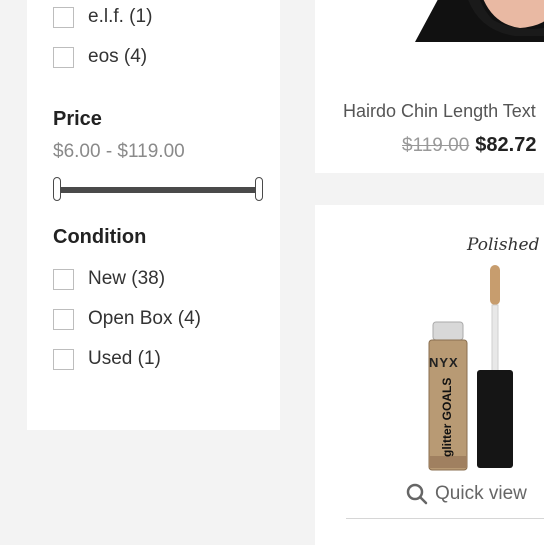  What do you see at coordinates (505, 245) in the screenshot?
I see `product-image-caption: Polished P` at bounding box center [505, 245].